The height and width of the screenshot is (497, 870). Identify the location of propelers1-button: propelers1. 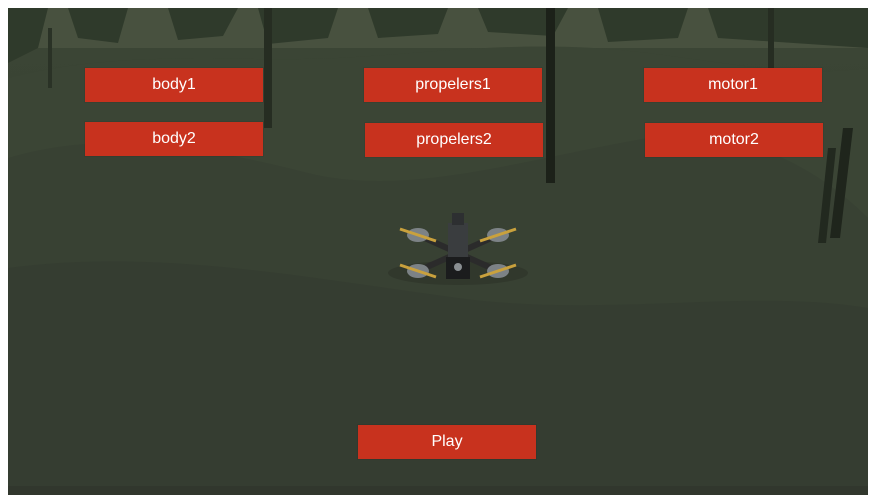
(453, 85).